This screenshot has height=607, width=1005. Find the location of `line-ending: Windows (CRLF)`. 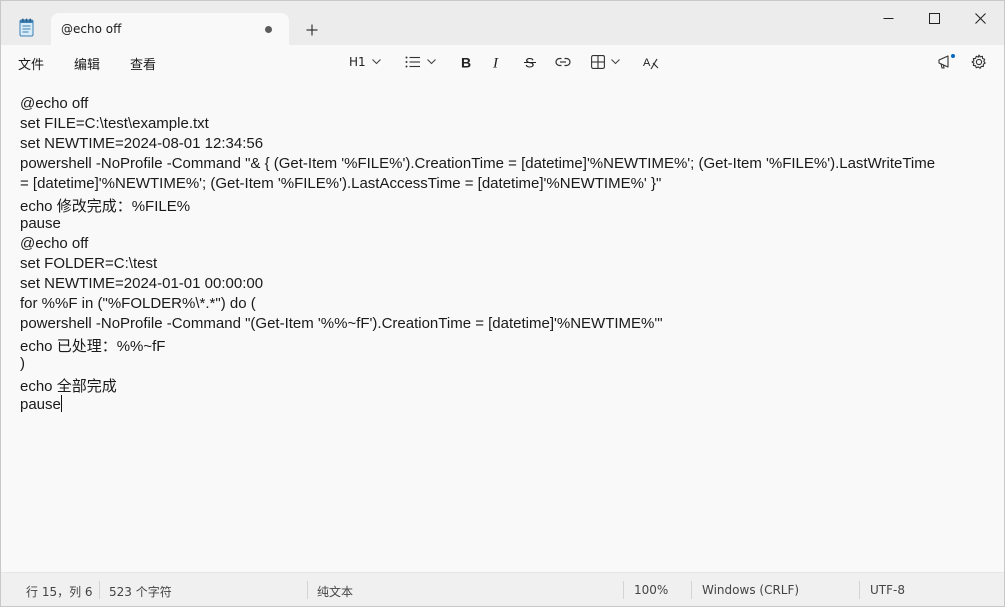

line-ending: Windows (CRLF) is located at coordinates (750, 590).